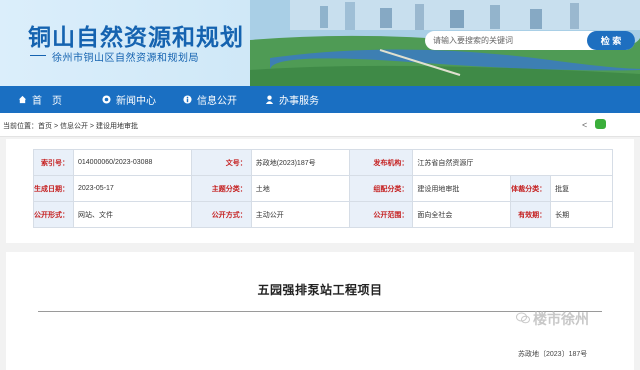 The width and height of the screenshot is (640, 370). What do you see at coordinates (611, 40) in the screenshot?
I see `search-button: 检 索` at bounding box center [611, 40].